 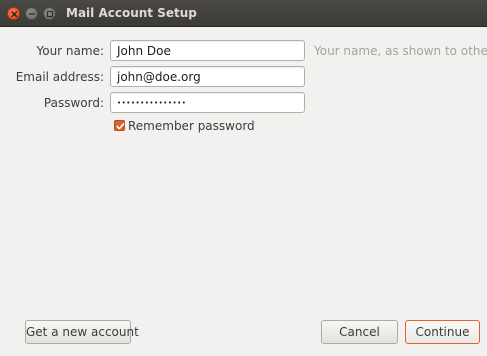 I want to click on window-title: Mail Account Setup, so click(x=131, y=13).